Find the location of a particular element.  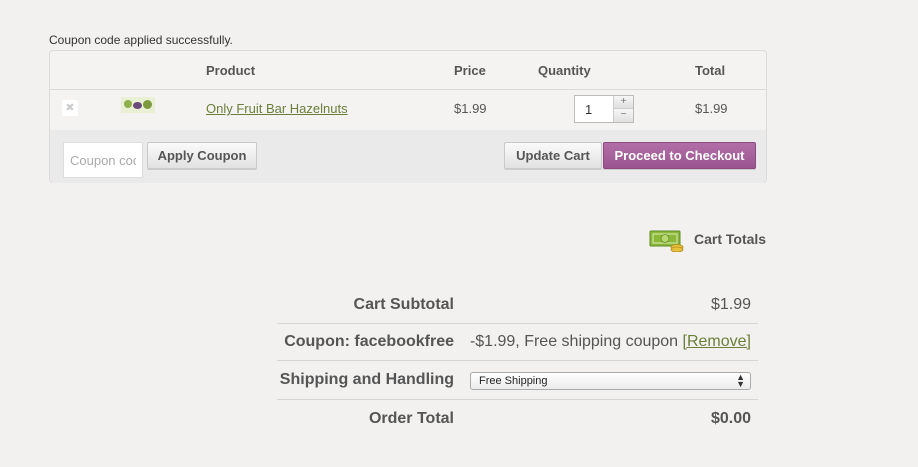

coupon-value: -$1.99, Free shipping coupon [Remove] is located at coordinates (610, 342).